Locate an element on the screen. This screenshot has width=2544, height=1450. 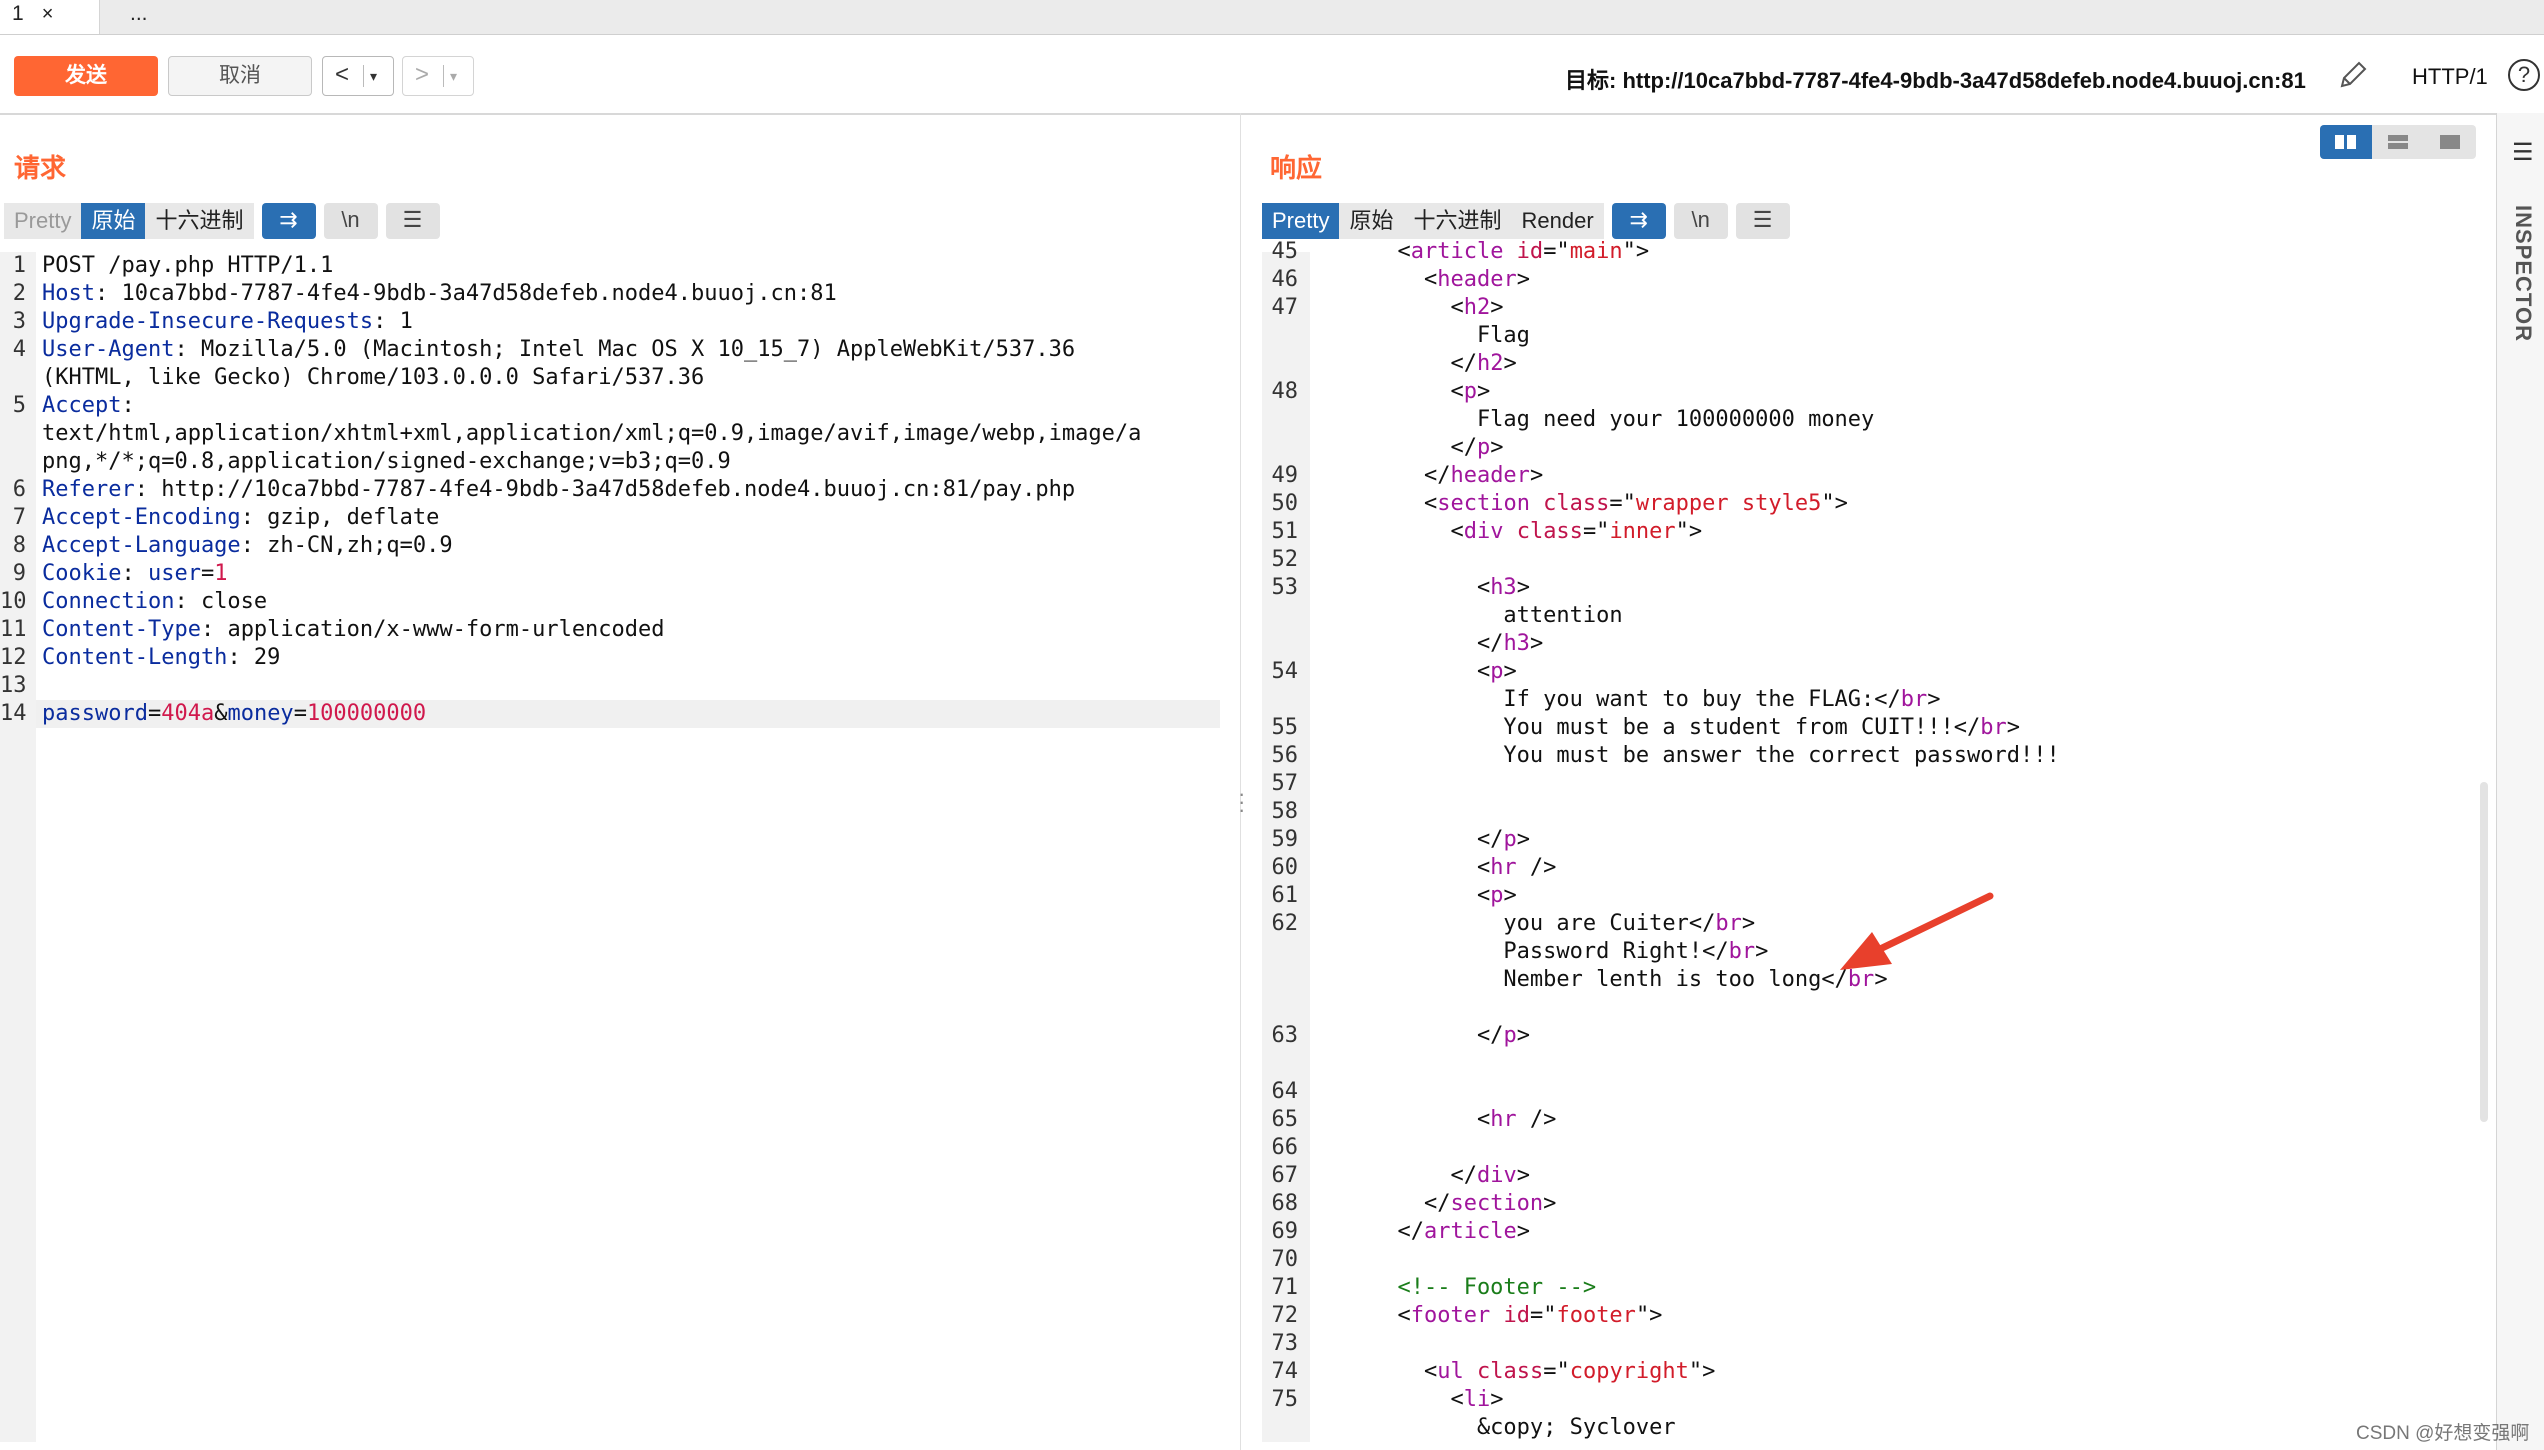
code-line: </article> is located at coordinates (1689, 1232).